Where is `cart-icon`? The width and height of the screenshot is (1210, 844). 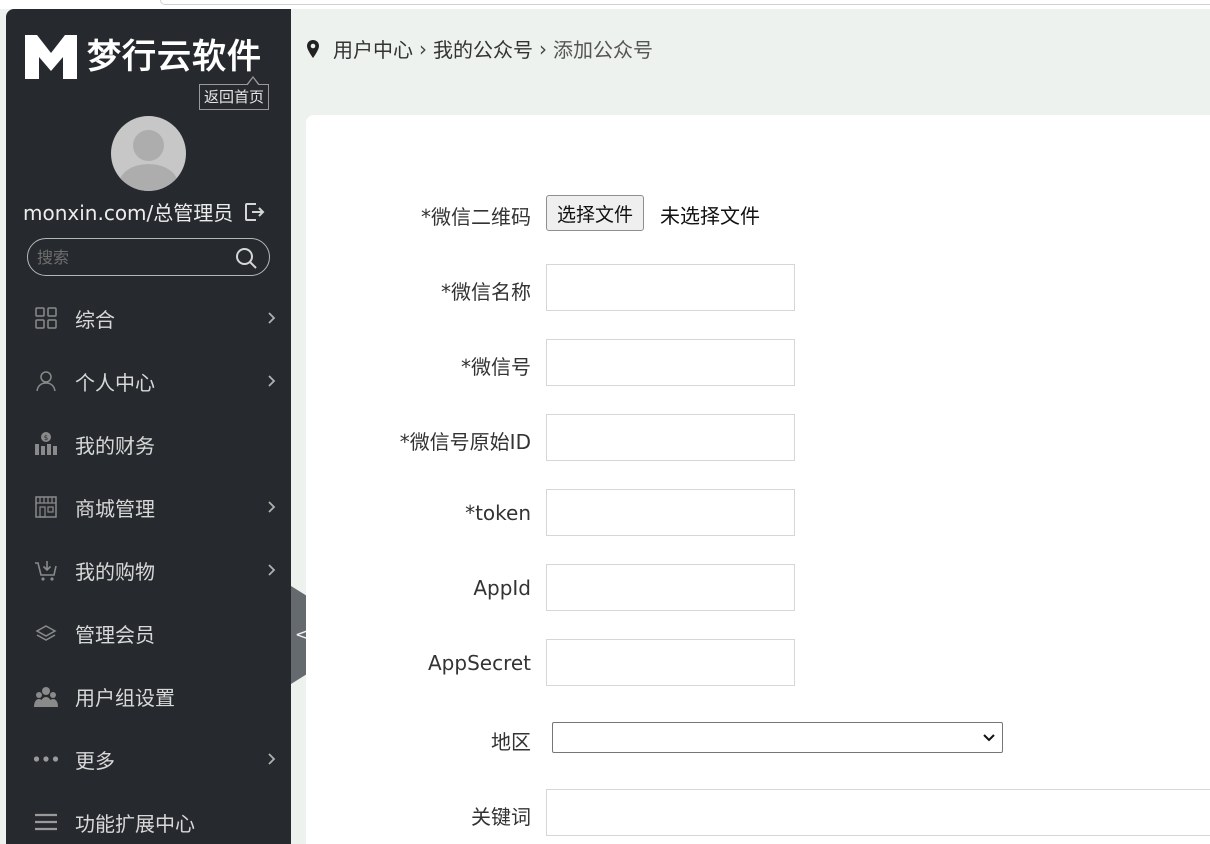 cart-icon is located at coordinates (46, 571).